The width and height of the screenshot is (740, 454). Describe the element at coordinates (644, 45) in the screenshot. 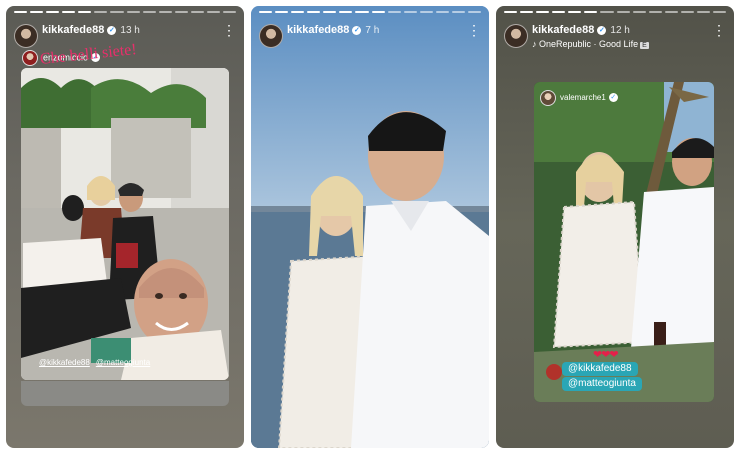

I see `explicit-badge: E` at that location.